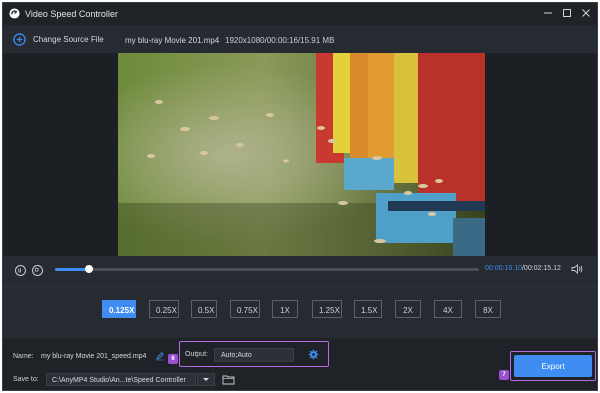  I want to click on name-label: Name:, so click(23, 356).